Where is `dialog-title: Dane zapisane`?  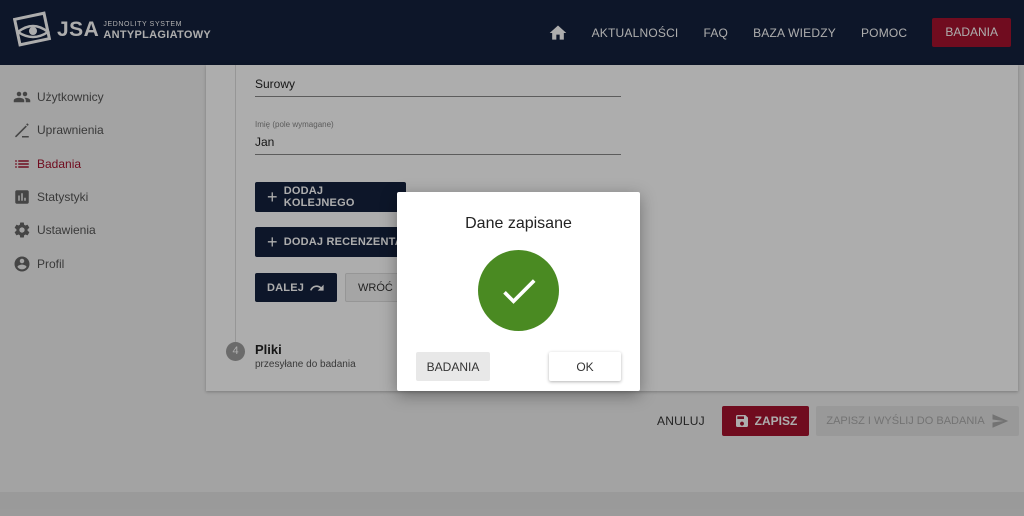
dialog-title: Dane zapisane is located at coordinates (518, 223).